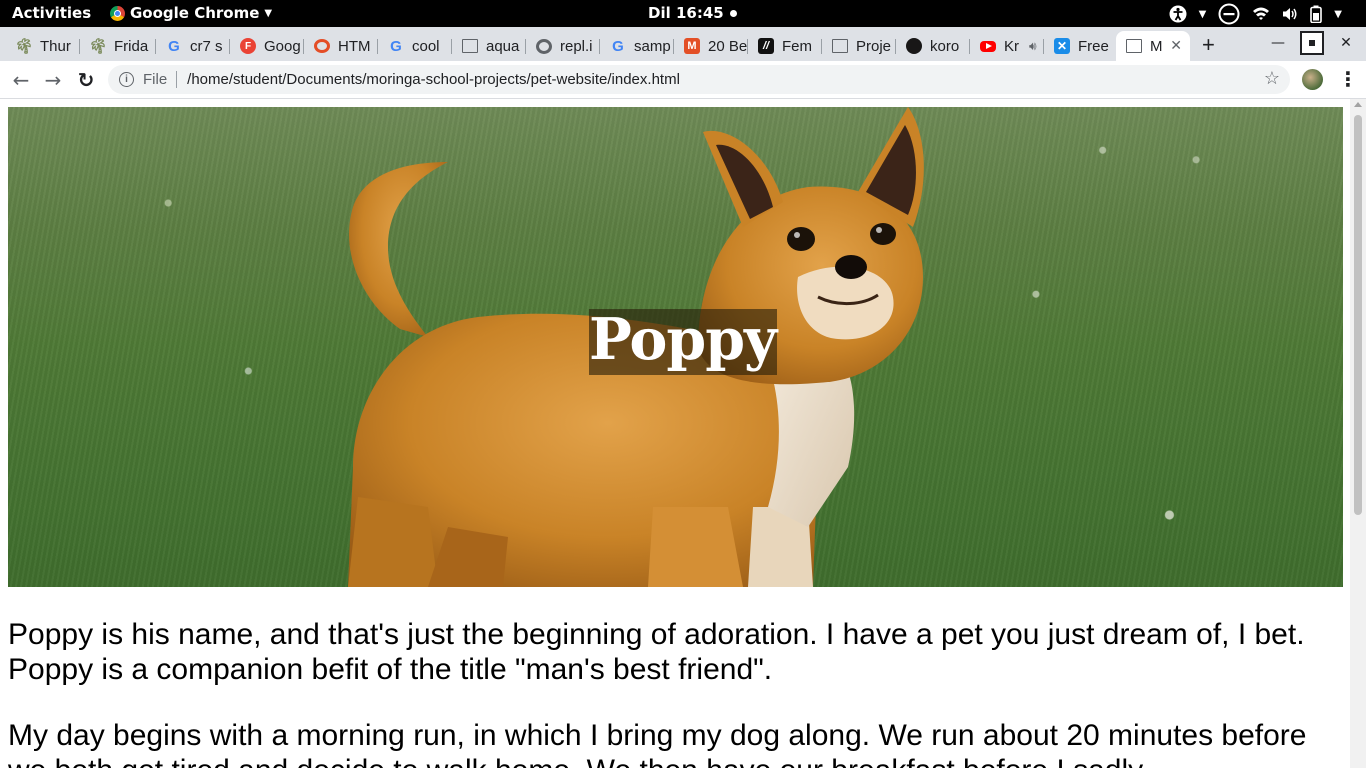  I want to click on tab: koro, so click(933, 46).